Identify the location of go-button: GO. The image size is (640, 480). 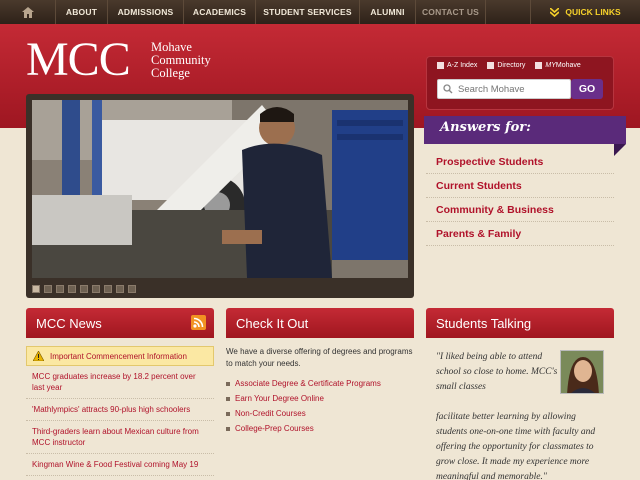
(587, 89).